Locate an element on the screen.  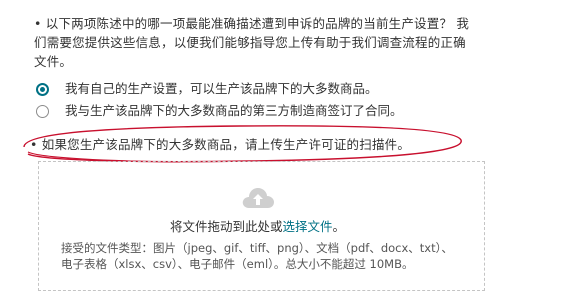
option-third-party-manufacturer: 我与生产该品牌下的大多数商品的第三方制造商签订了合同。 is located at coordinates (219, 111).